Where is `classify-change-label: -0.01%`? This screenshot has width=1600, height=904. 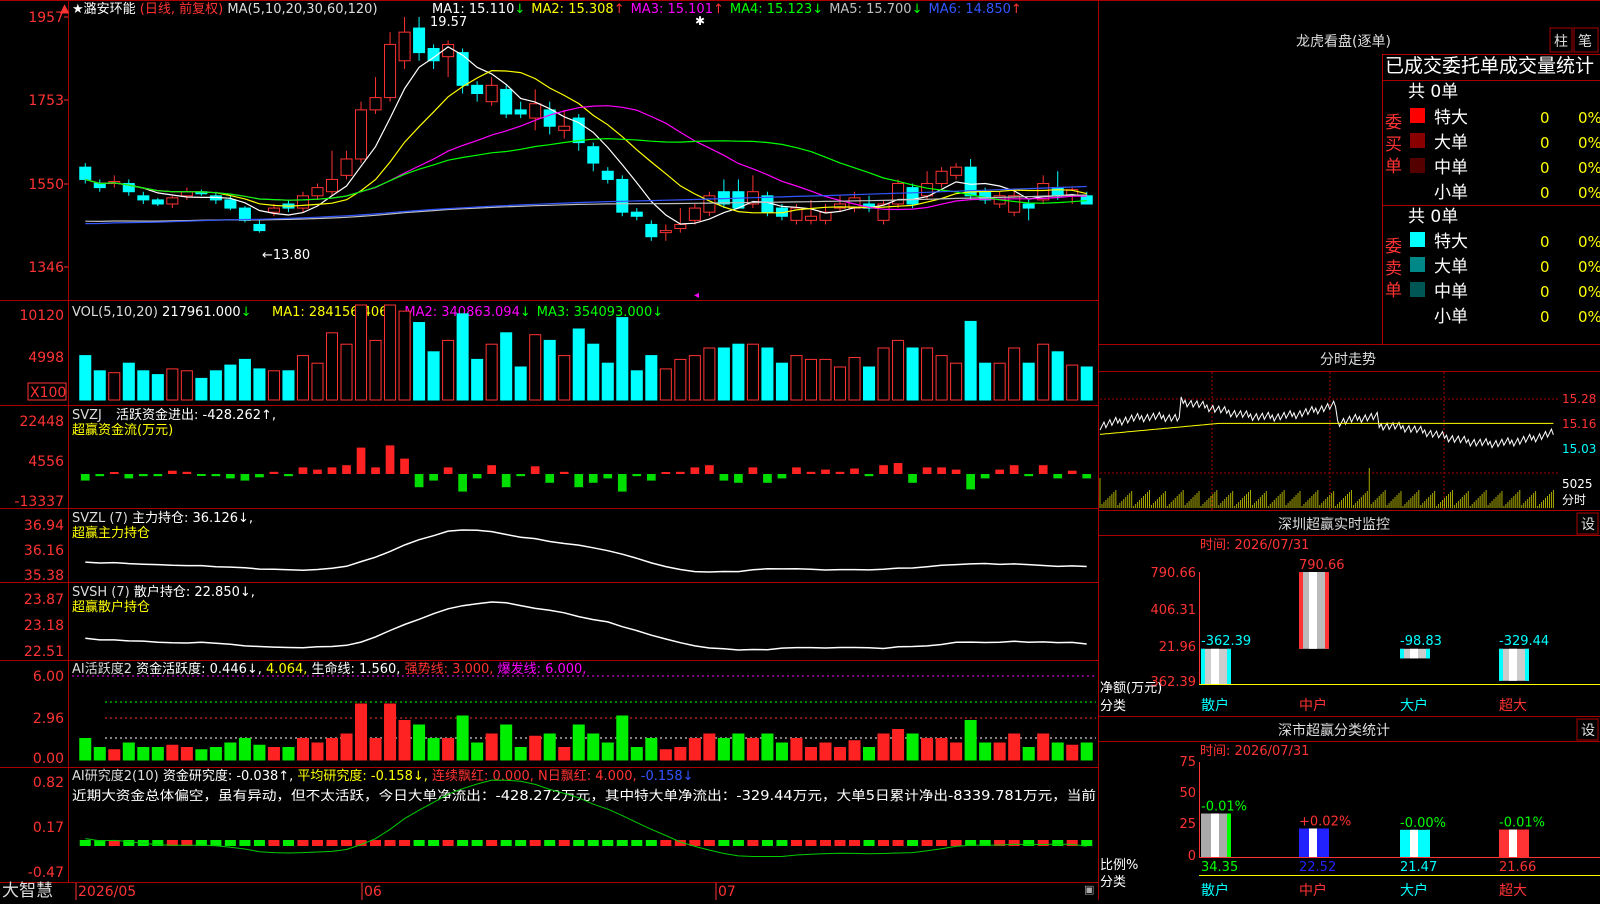 classify-change-label: -0.01% is located at coordinates (1224, 806).